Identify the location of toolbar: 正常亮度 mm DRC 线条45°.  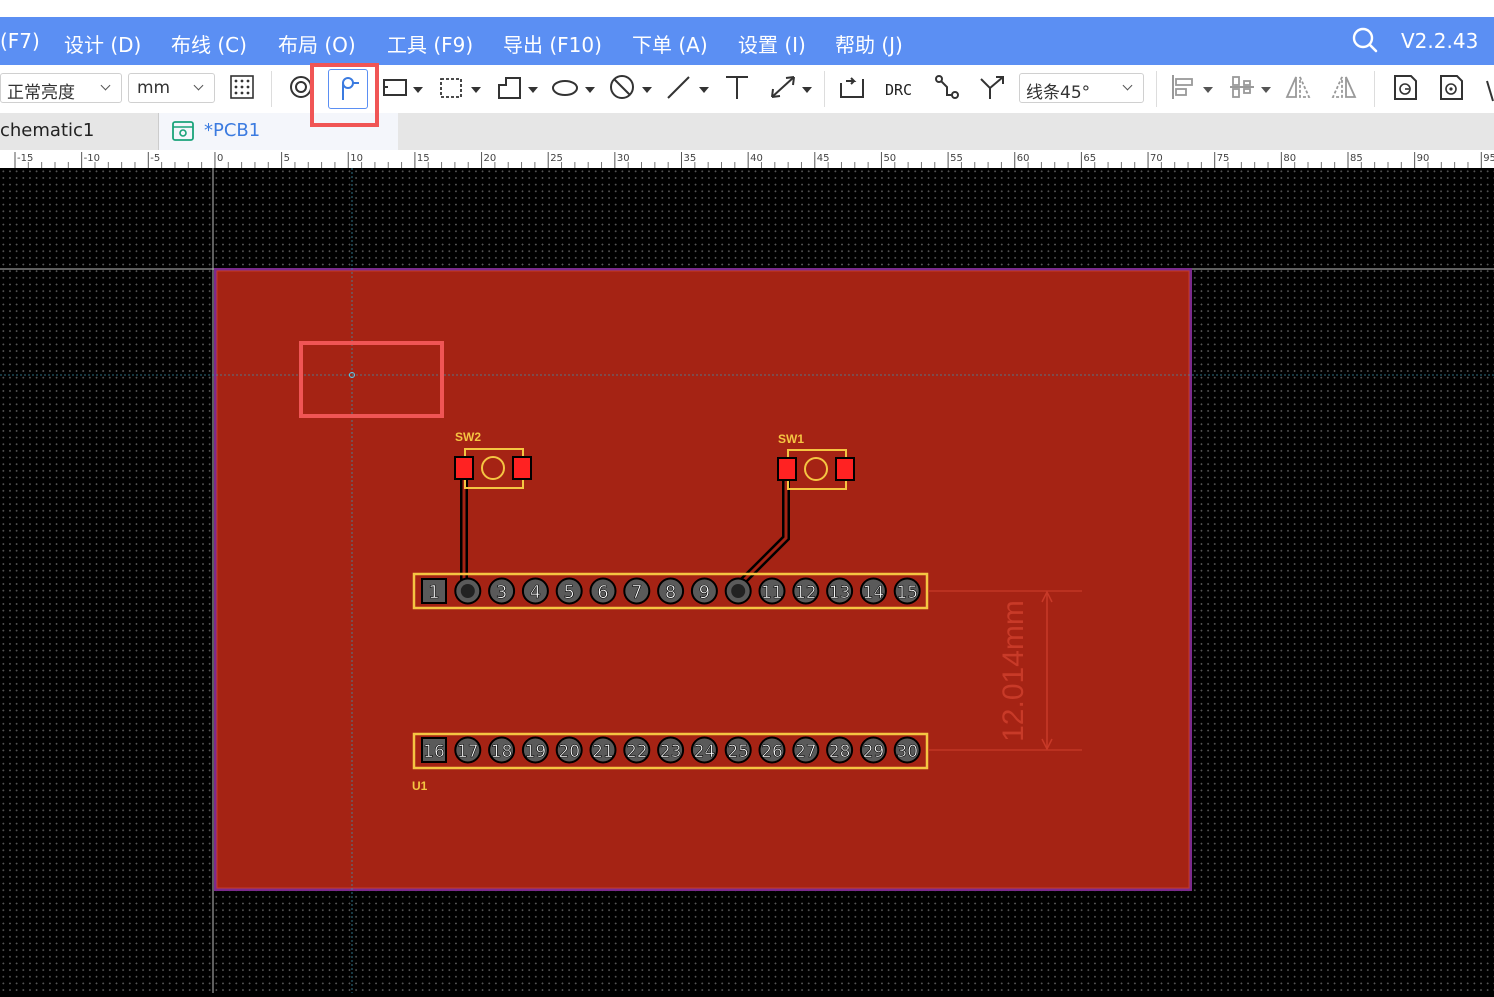
(747, 89).